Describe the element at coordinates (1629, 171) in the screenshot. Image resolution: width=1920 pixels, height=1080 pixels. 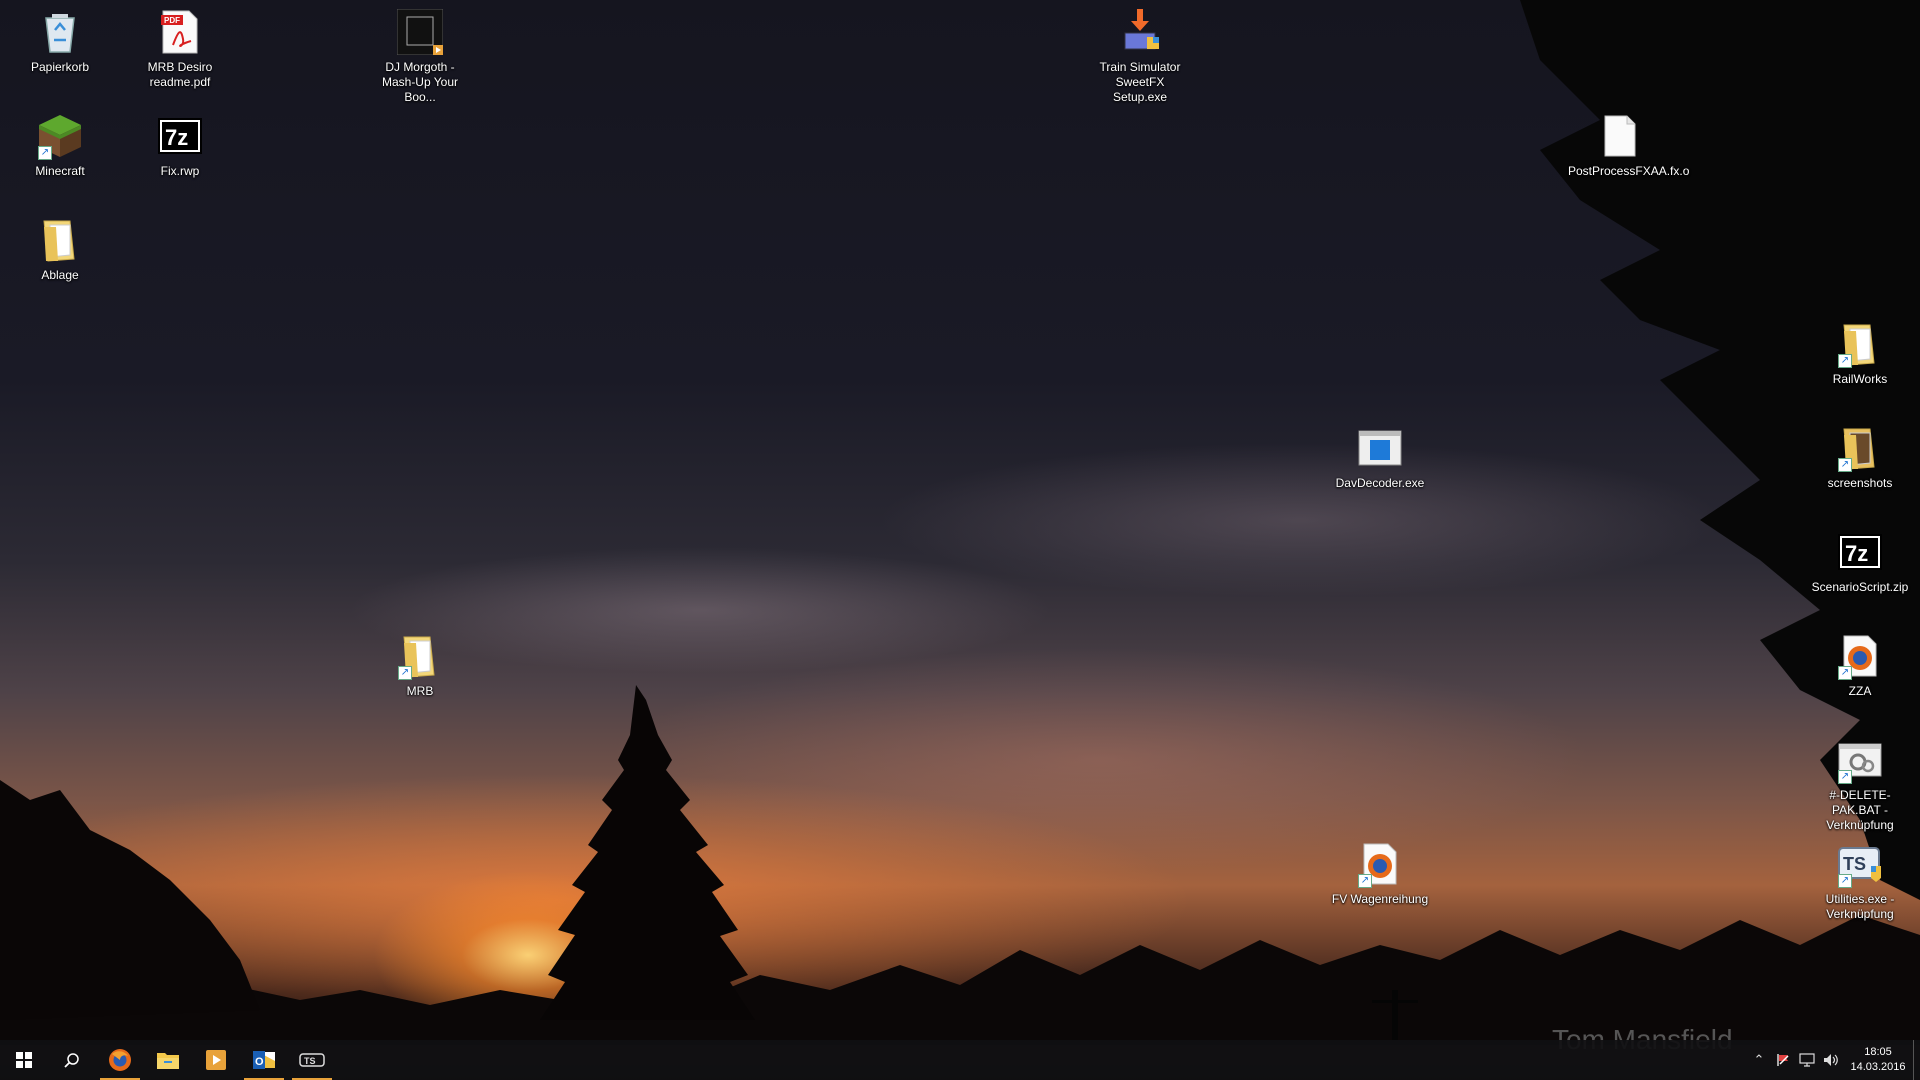
I see `icon-label: PostProcessFXAA.fx.o` at that location.